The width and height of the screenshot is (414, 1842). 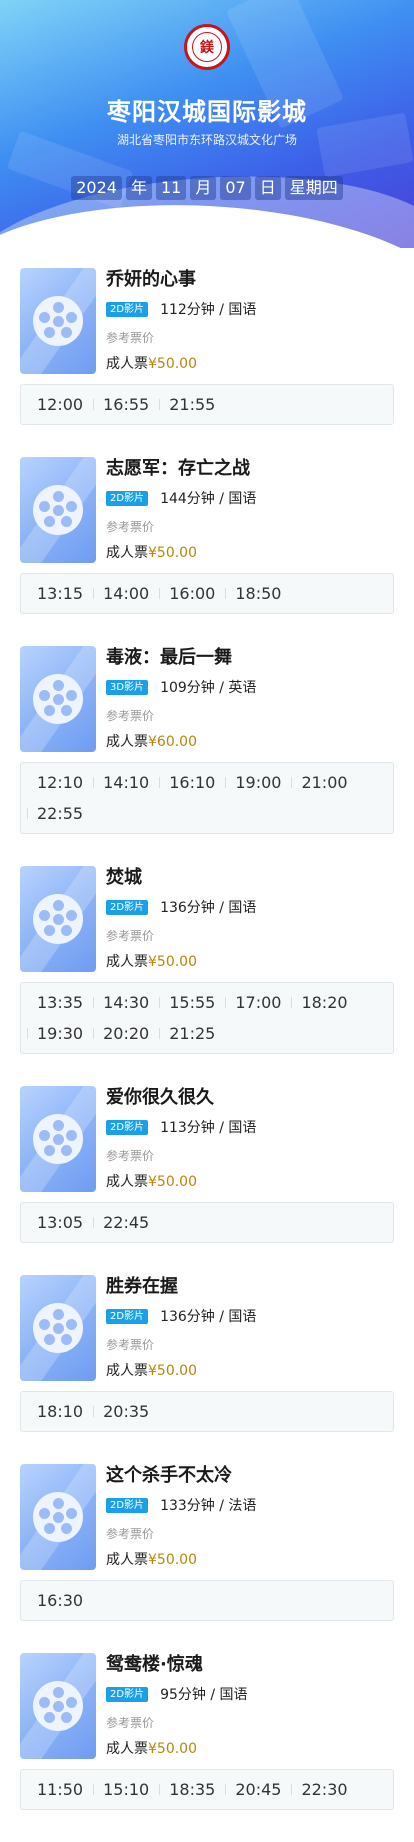 I want to click on movie-info: 爱你很久很久 2D影片 113分钟 / 国语 参考票价 成人票¥50.00, so click(x=250, y=1139).